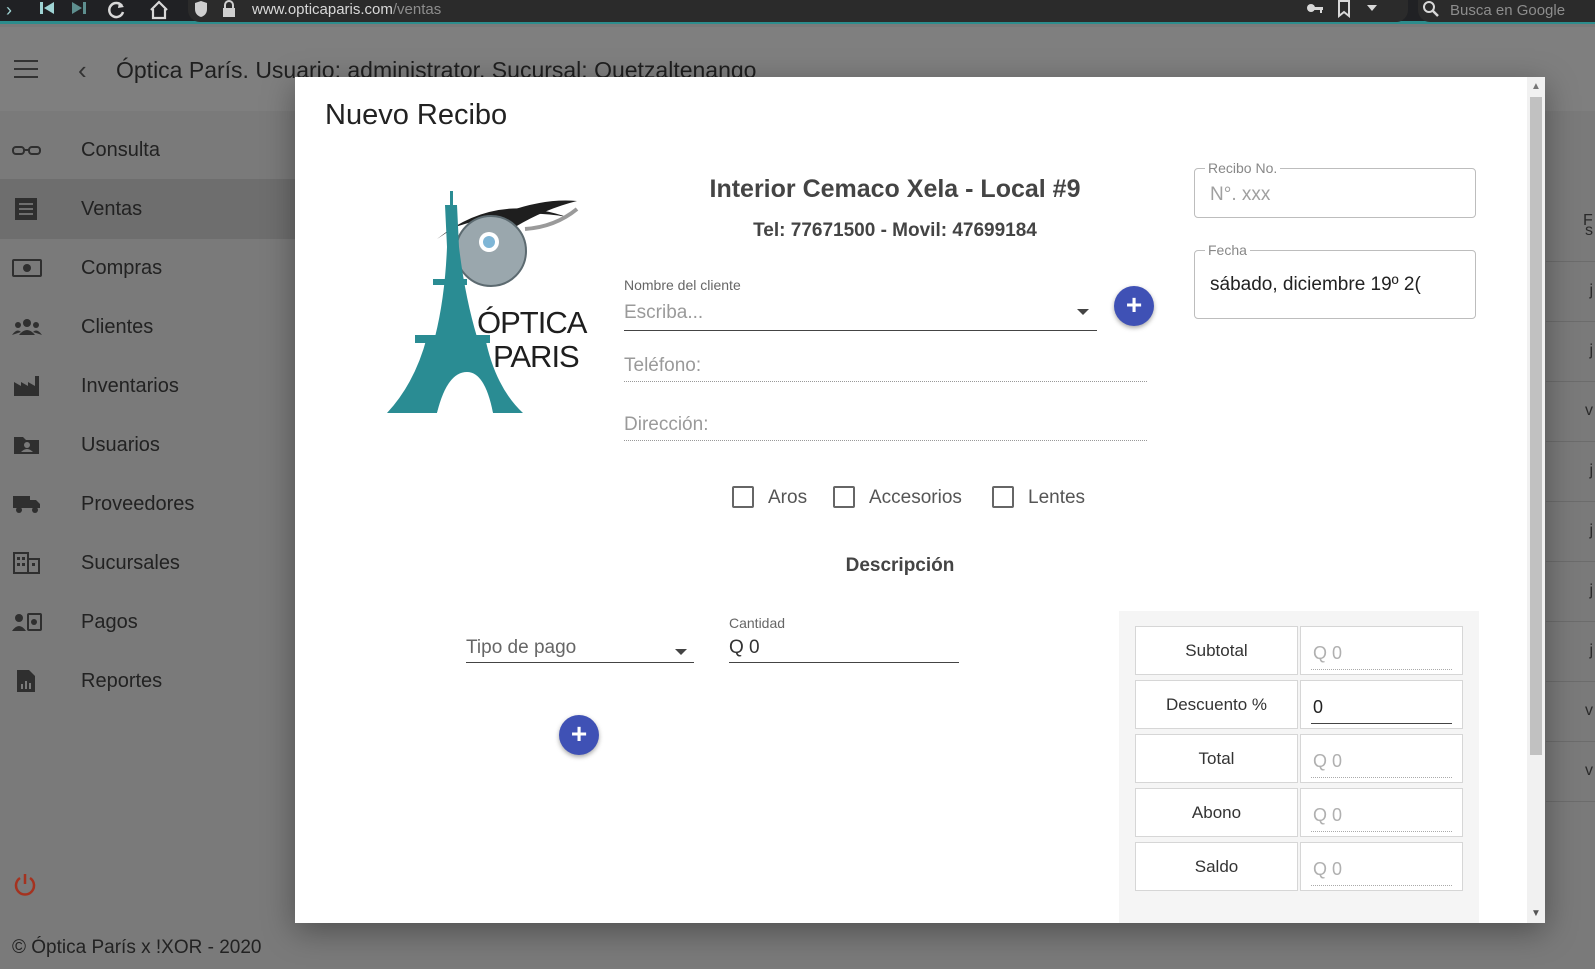 This screenshot has width=1595, height=969. Describe the element at coordinates (9, 11) in the screenshot. I see `forward-icon: ›` at that location.